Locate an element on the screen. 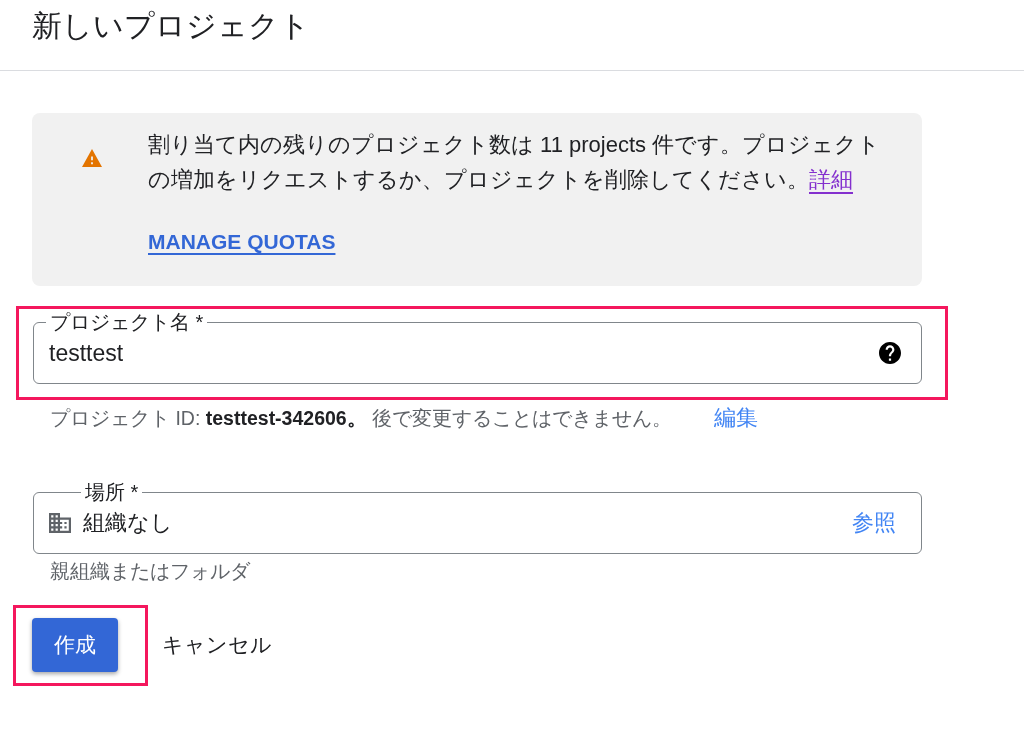 The image size is (1024, 749). field-label: 場所 * is located at coordinates (112, 492).